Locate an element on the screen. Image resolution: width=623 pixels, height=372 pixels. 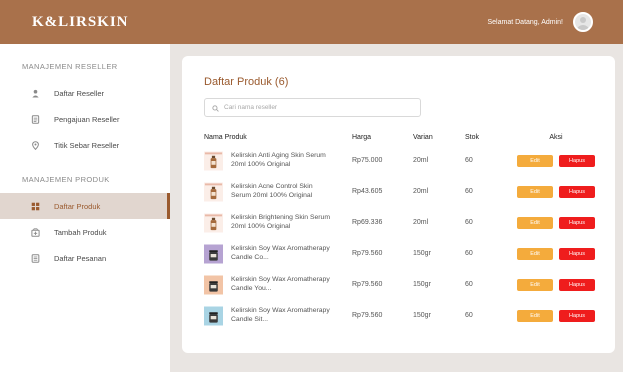
search-box is located at coordinates (312, 107).